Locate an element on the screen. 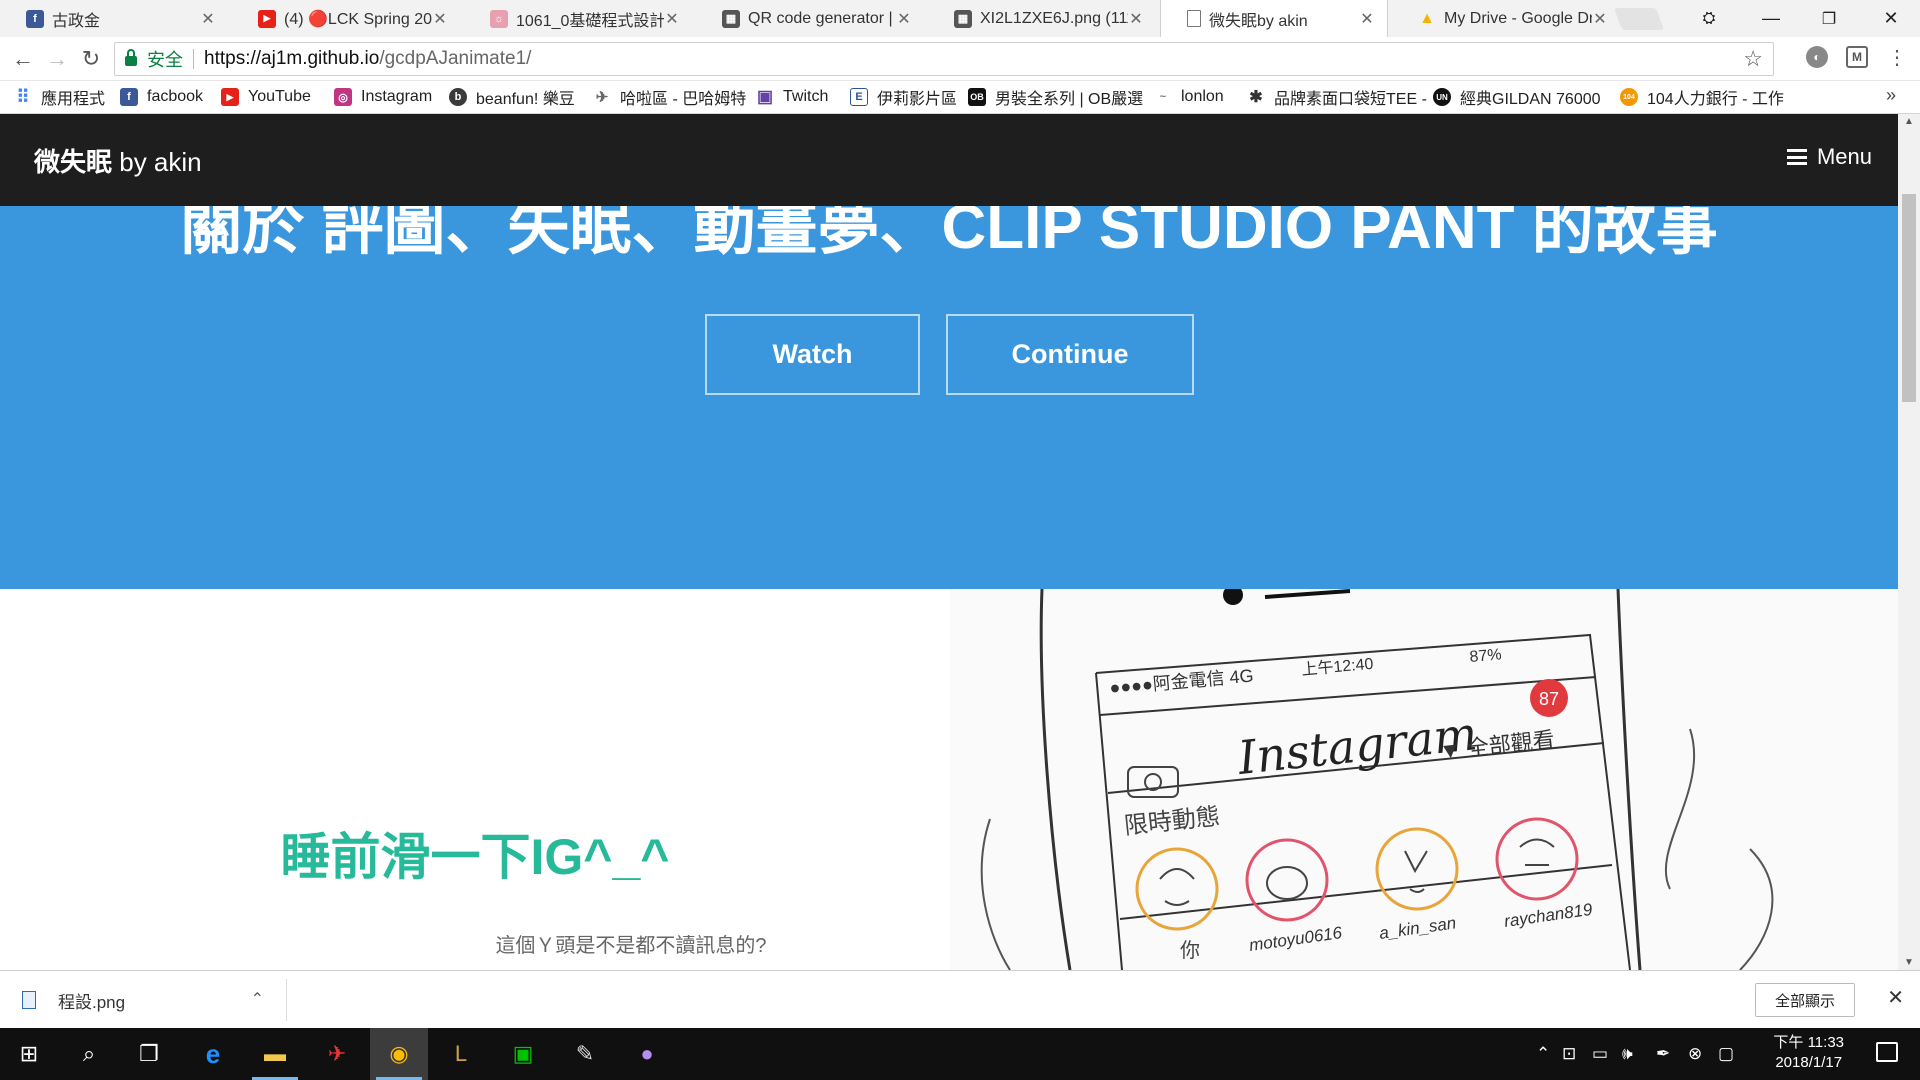 The height and width of the screenshot is (1080, 1920). more-bookmarks-icon: » is located at coordinates (1891, 95).